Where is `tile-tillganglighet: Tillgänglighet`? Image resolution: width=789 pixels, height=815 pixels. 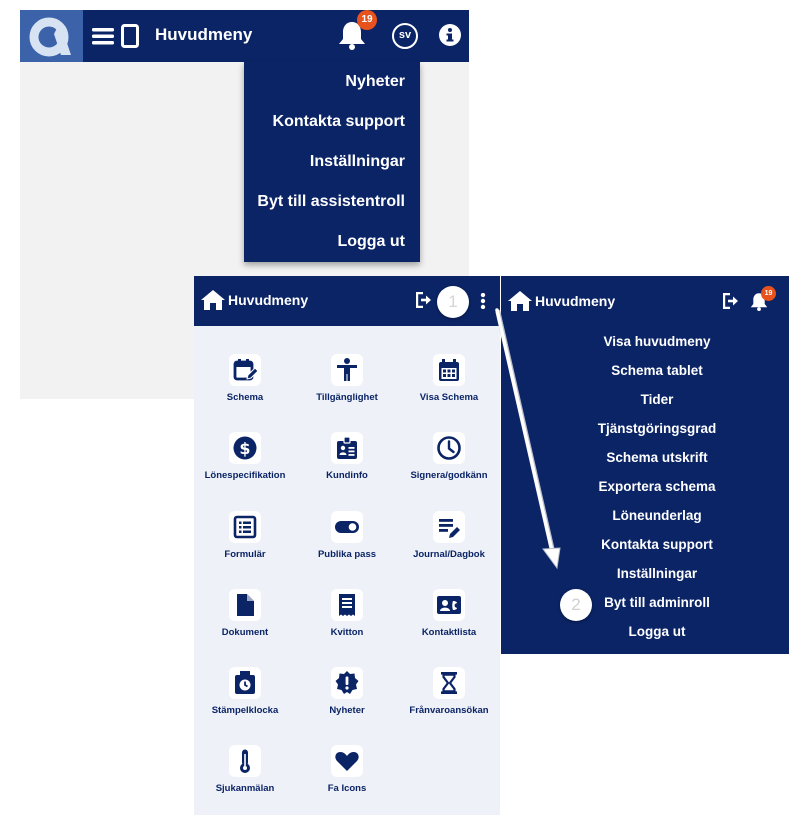
tile-tillganglighet: Tillgänglighet is located at coordinates (347, 378).